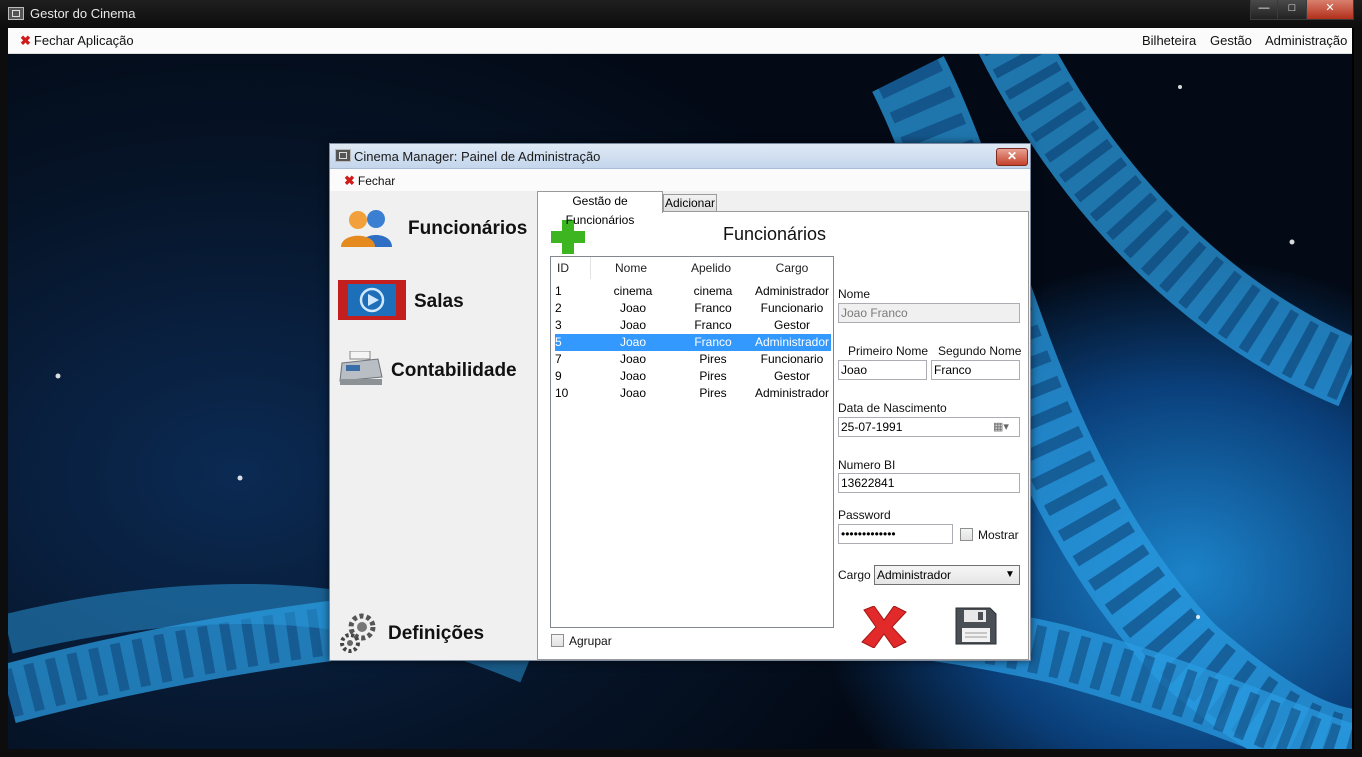  Describe the element at coordinates (680, 180) in the screenshot. I see `dialog-menu-bar: ✖ Fechar` at that location.